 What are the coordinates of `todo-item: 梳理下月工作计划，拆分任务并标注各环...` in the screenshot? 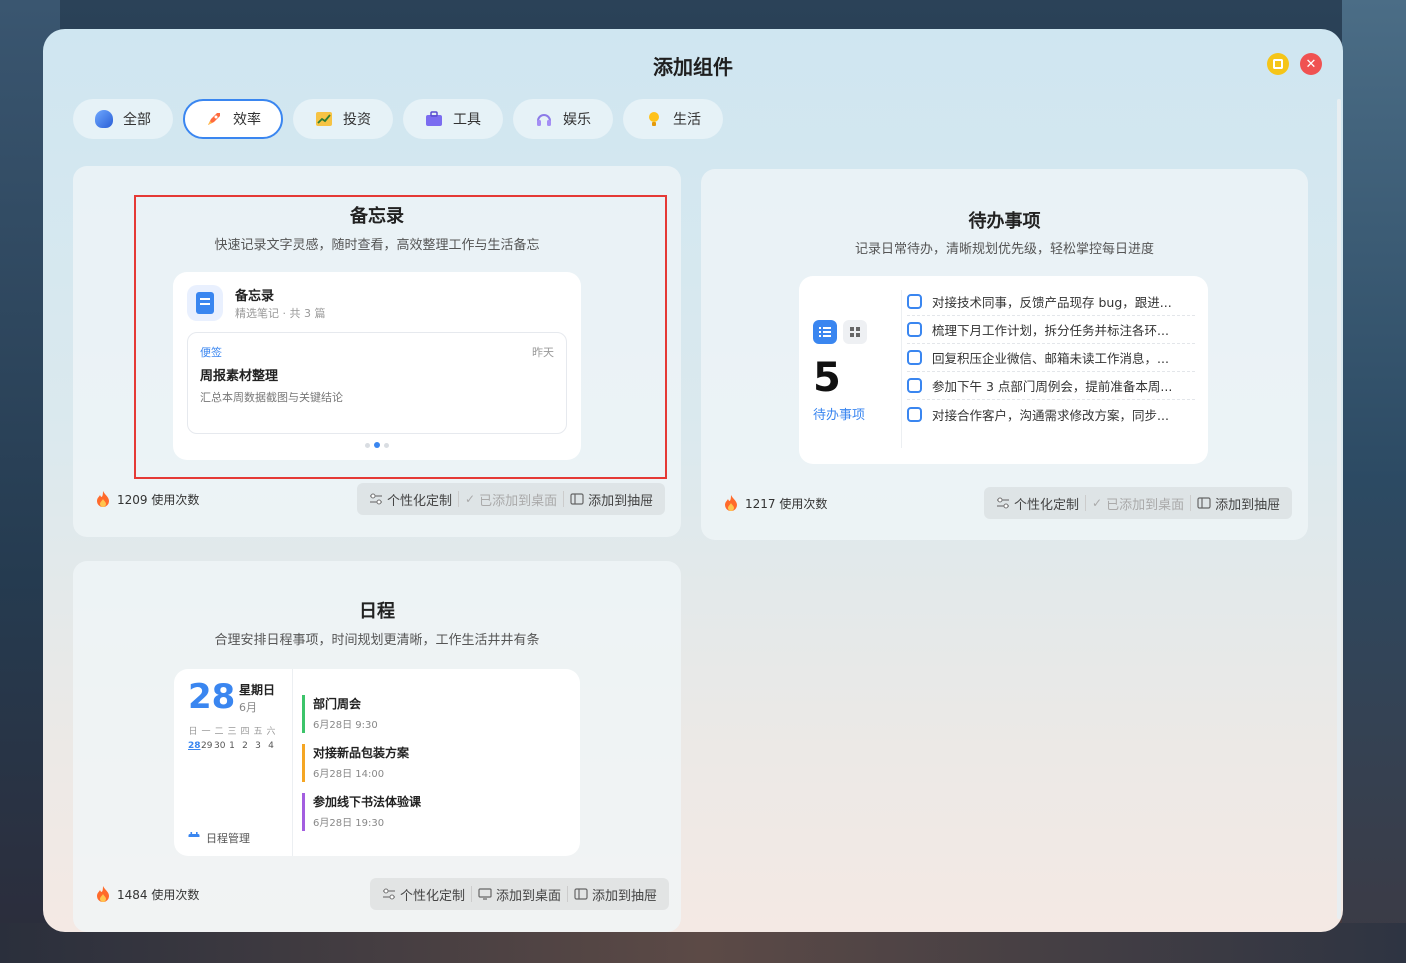 It's located at (1051, 330).